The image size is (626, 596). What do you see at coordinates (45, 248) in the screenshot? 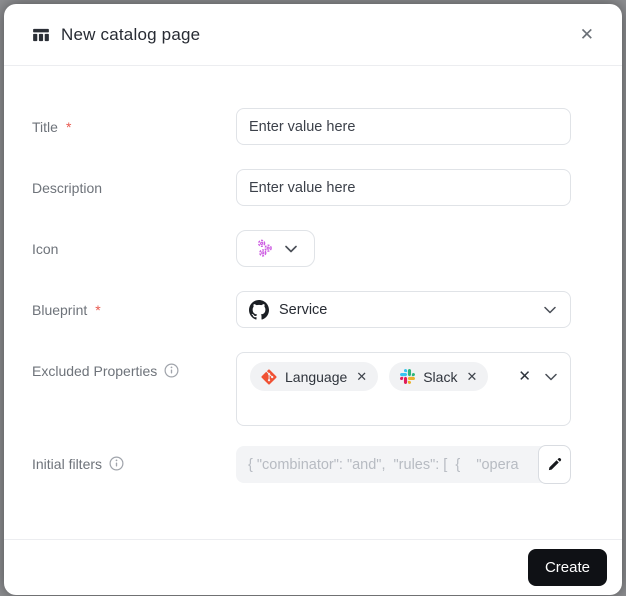
I see `icon-label: Icon` at bounding box center [45, 248].